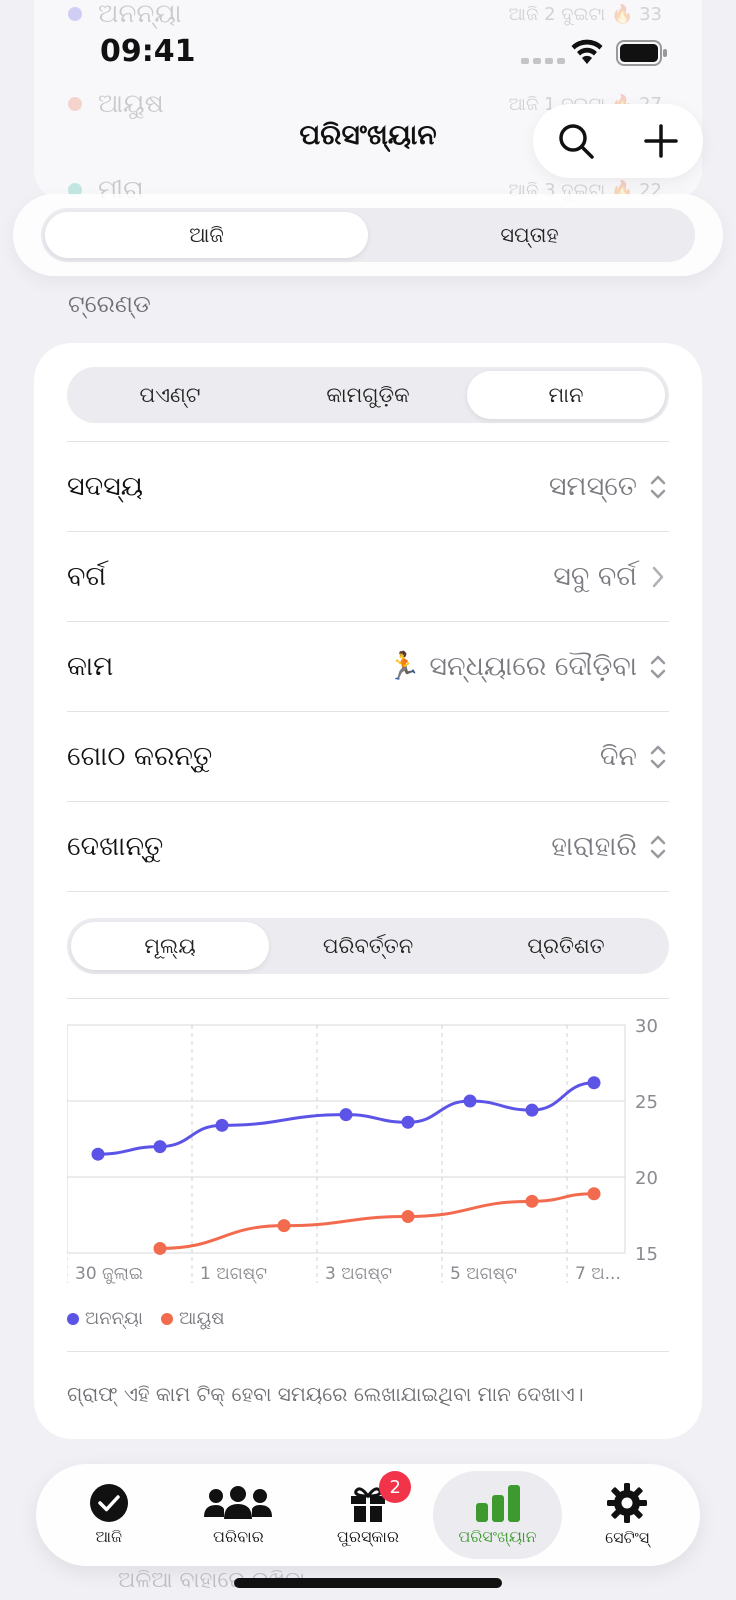  Describe the element at coordinates (566, 395) in the screenshot. I see `metric-tab-value: ମାନ` at that location.